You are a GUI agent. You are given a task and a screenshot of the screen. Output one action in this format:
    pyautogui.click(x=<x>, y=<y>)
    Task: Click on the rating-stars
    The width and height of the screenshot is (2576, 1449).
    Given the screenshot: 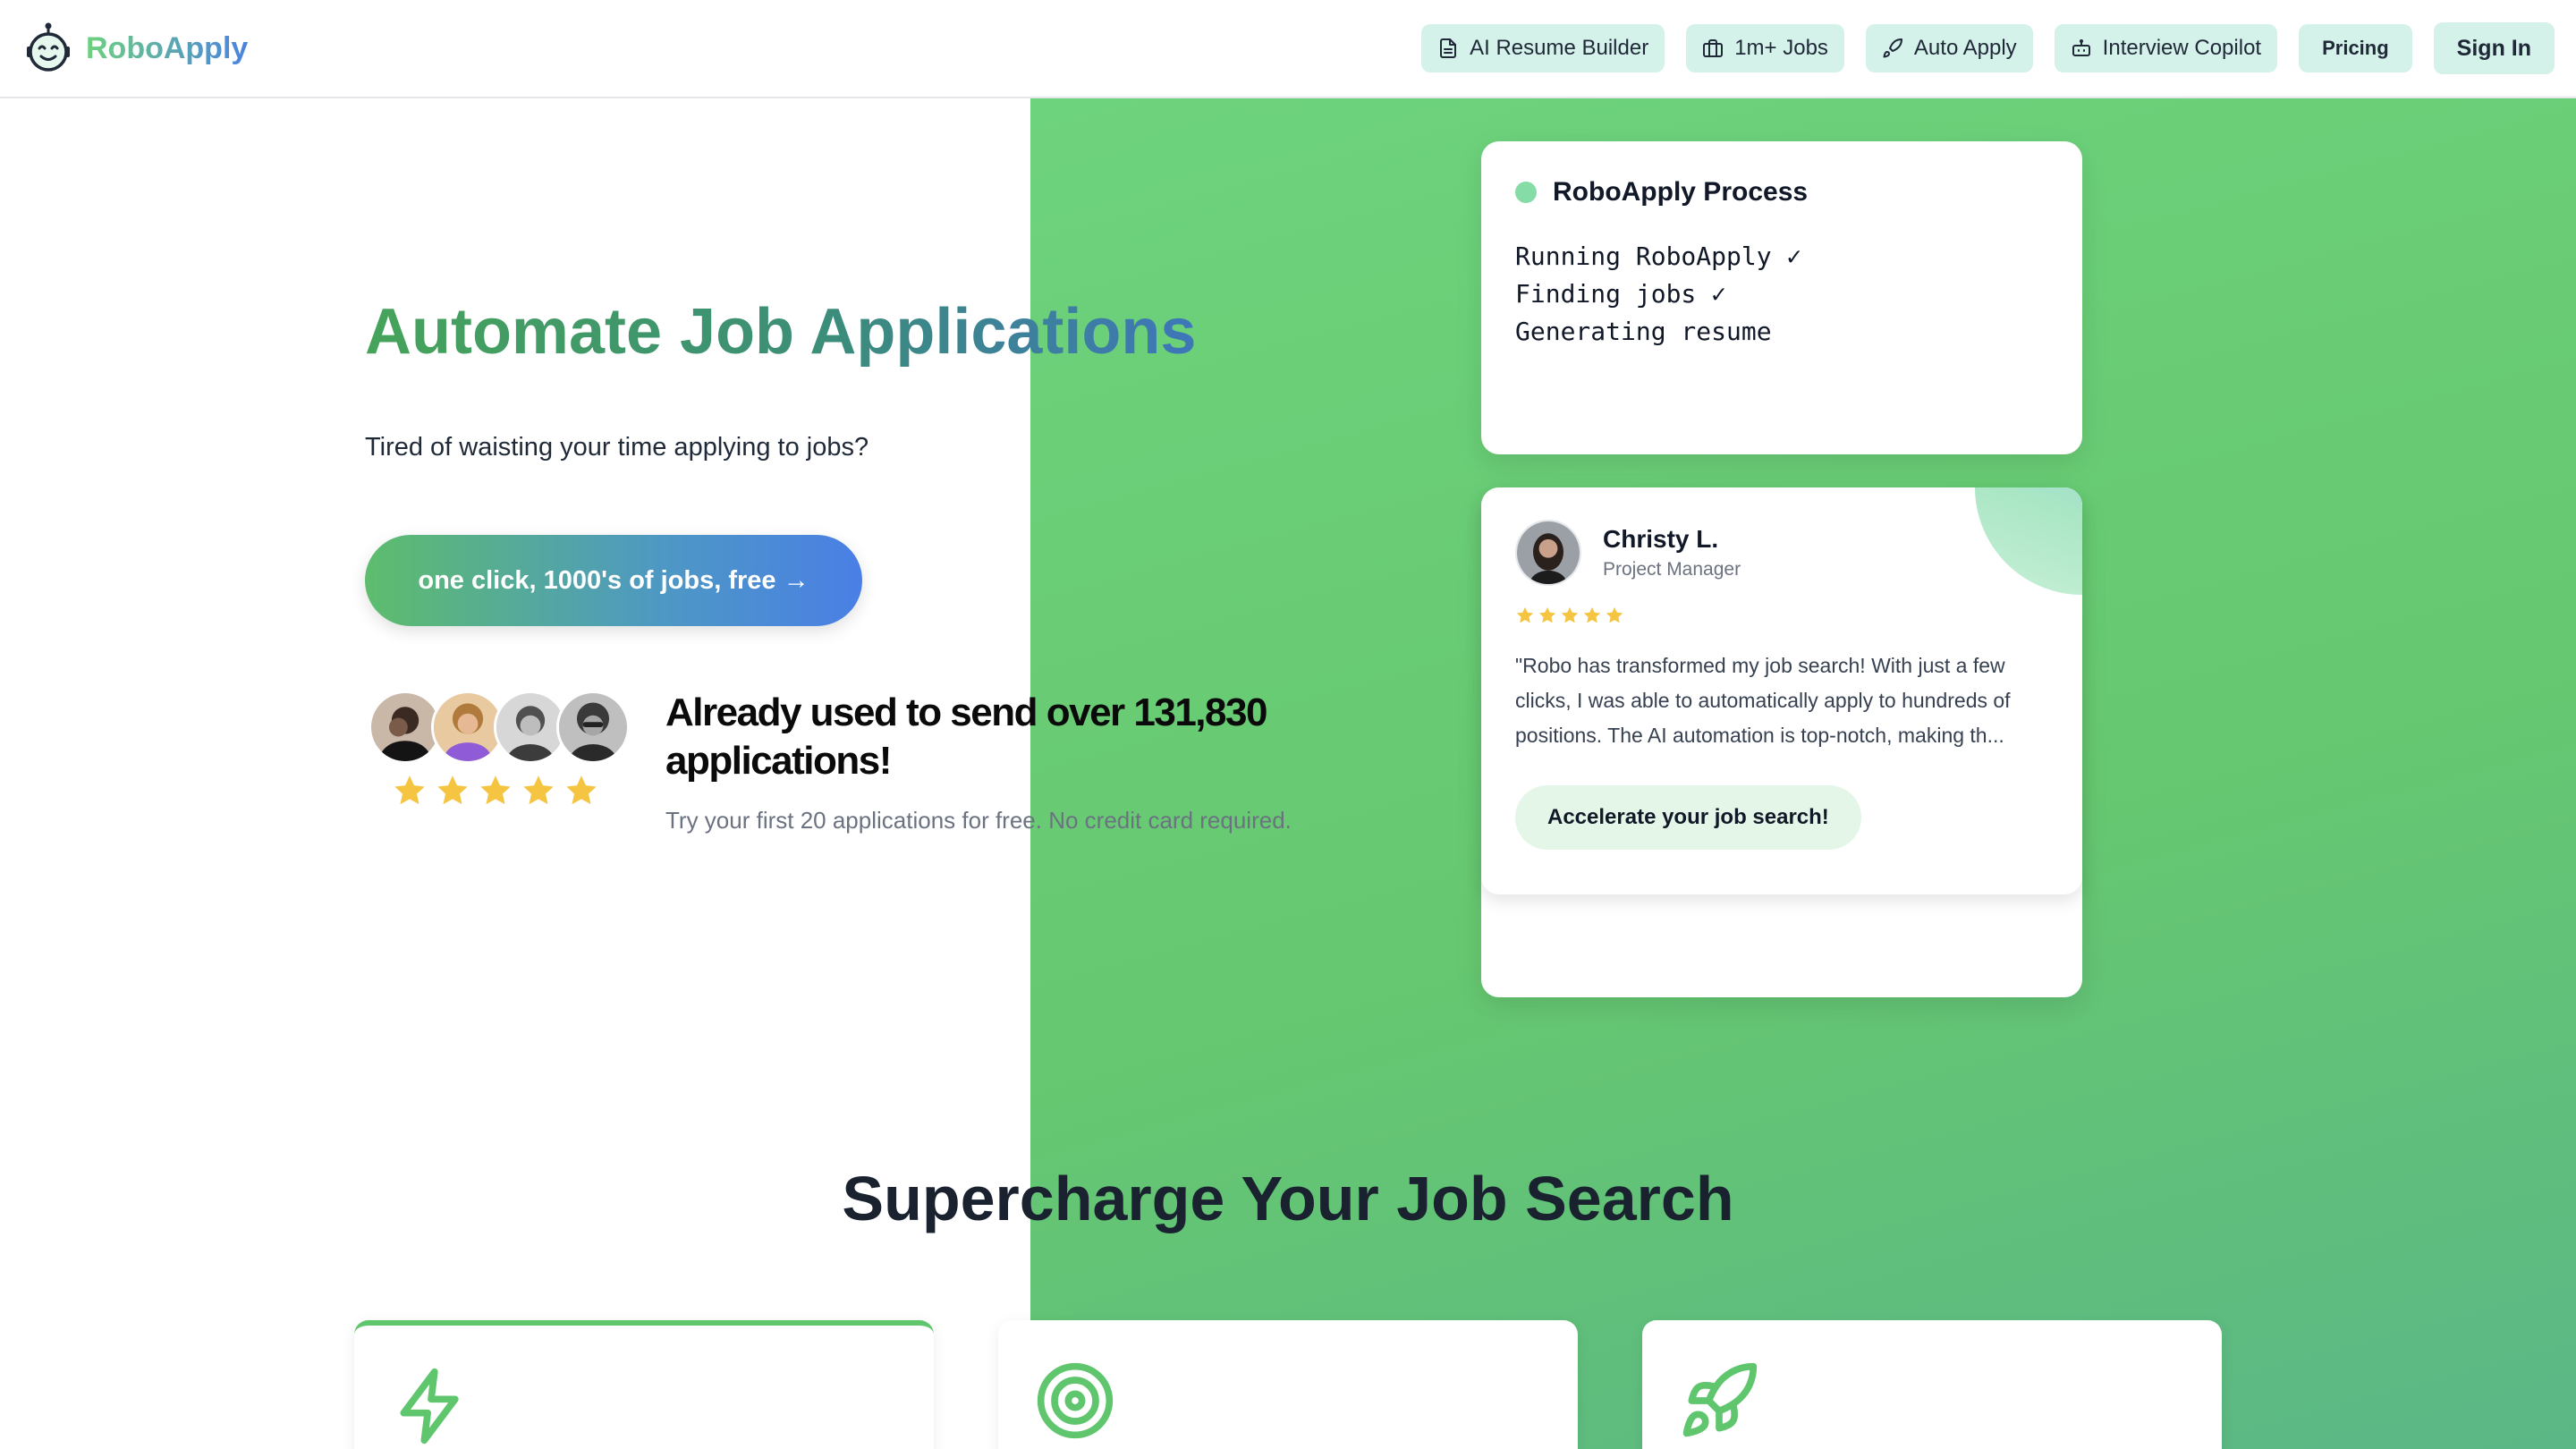 What is the action you would take?
    pyautogui.click(x=495, y=791)
    